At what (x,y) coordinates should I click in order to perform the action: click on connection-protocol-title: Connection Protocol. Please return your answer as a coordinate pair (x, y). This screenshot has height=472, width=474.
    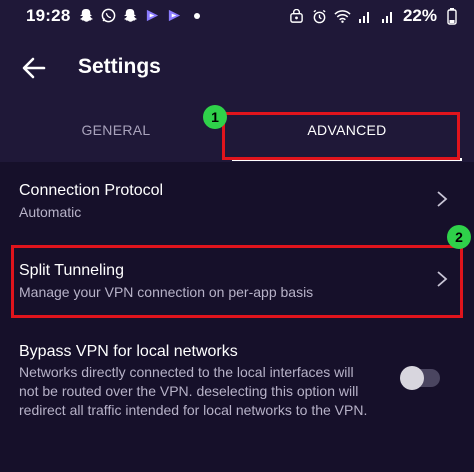
    Looking at the image, I should click on (91, 190).